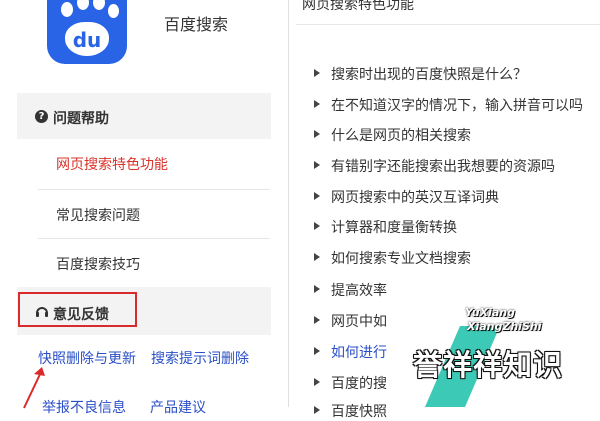  What do you see at coordinates (35, 388) in the screenshot?
I see `red-arrow-annotation` at bounding box center [35, 388].